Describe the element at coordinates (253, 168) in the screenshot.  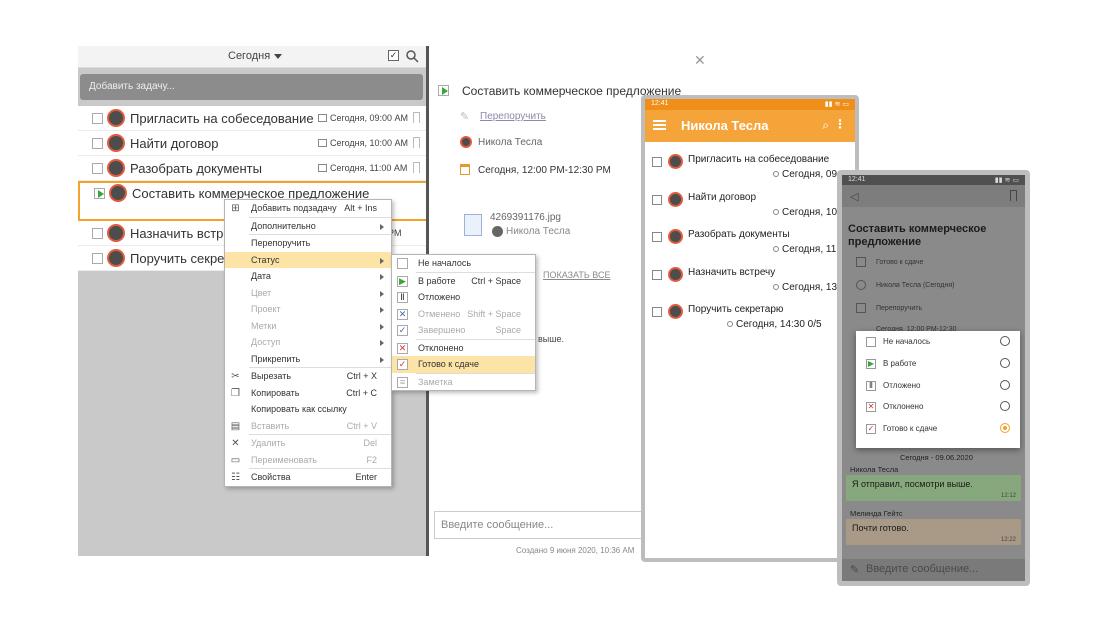
I see `task-row: Разобрать документы Сегодня, 11:00 AM` at that location.